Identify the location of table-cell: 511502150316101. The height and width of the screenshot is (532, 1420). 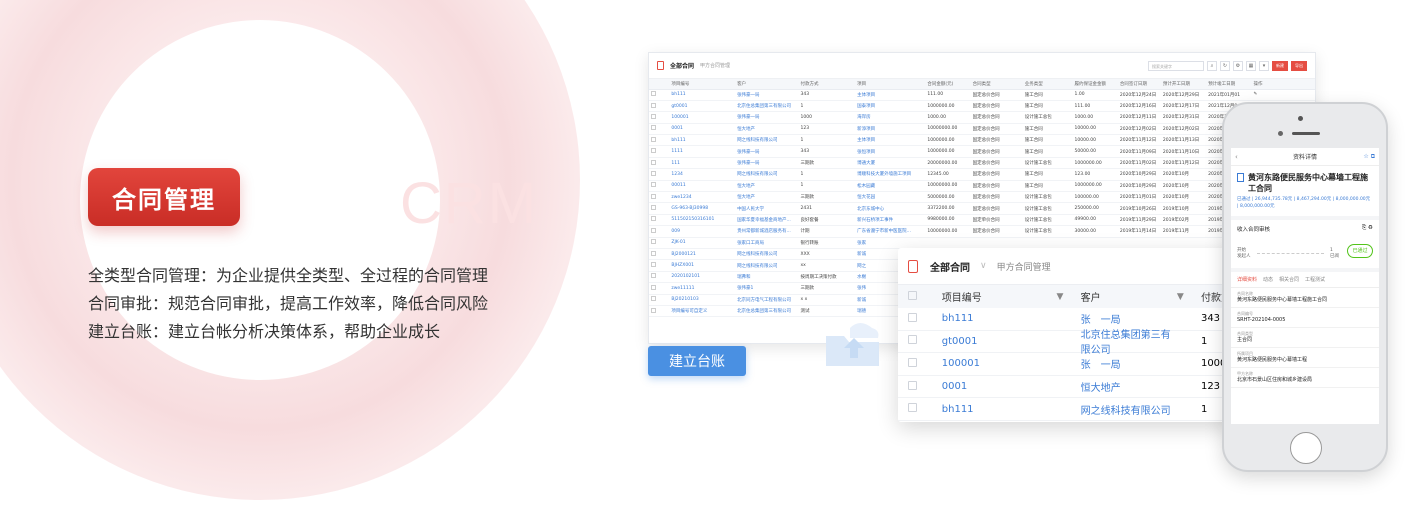
(702, 220).